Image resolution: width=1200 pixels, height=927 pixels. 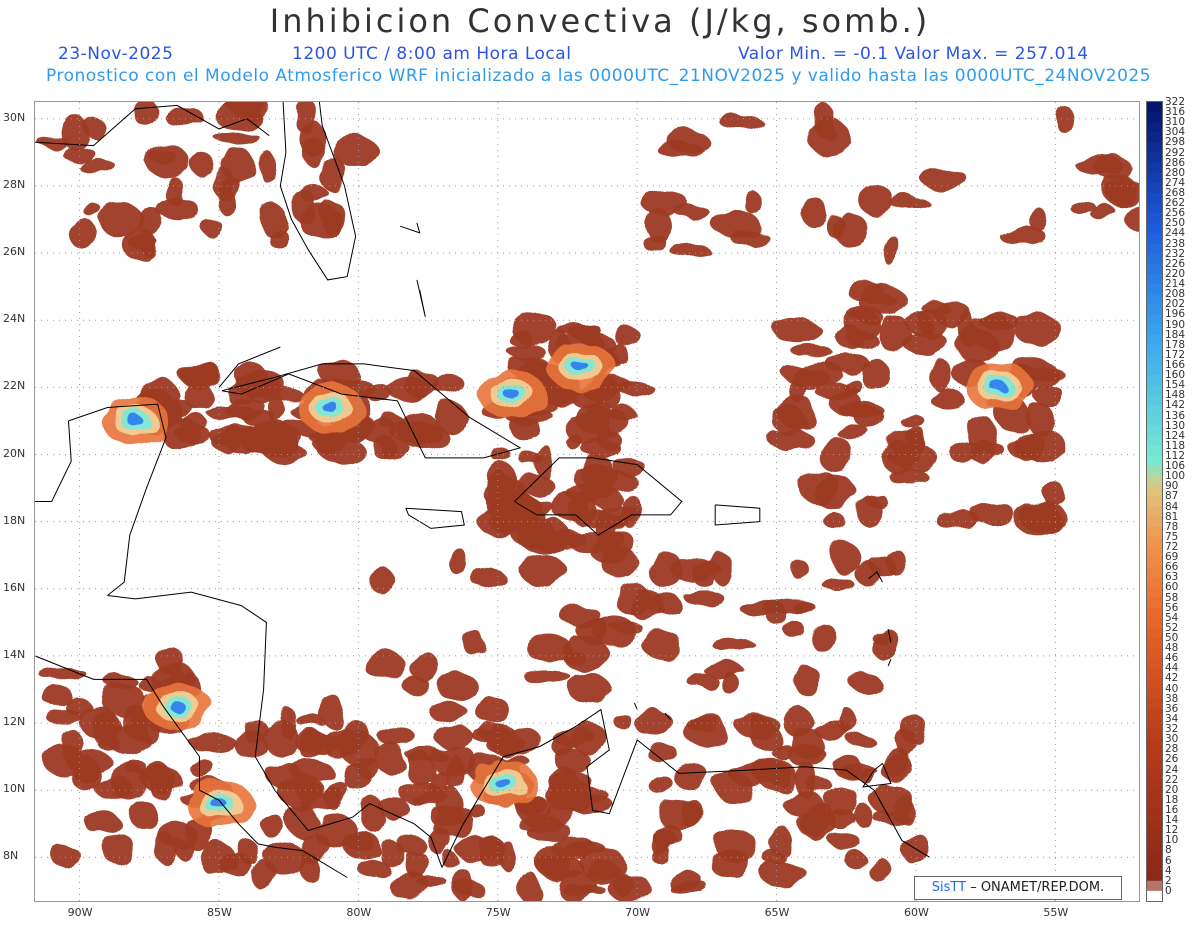 What do you see at coordinates (80, 912) in the screenshot?
I see `lon-label: 90W` at bounding box center [80, 912].